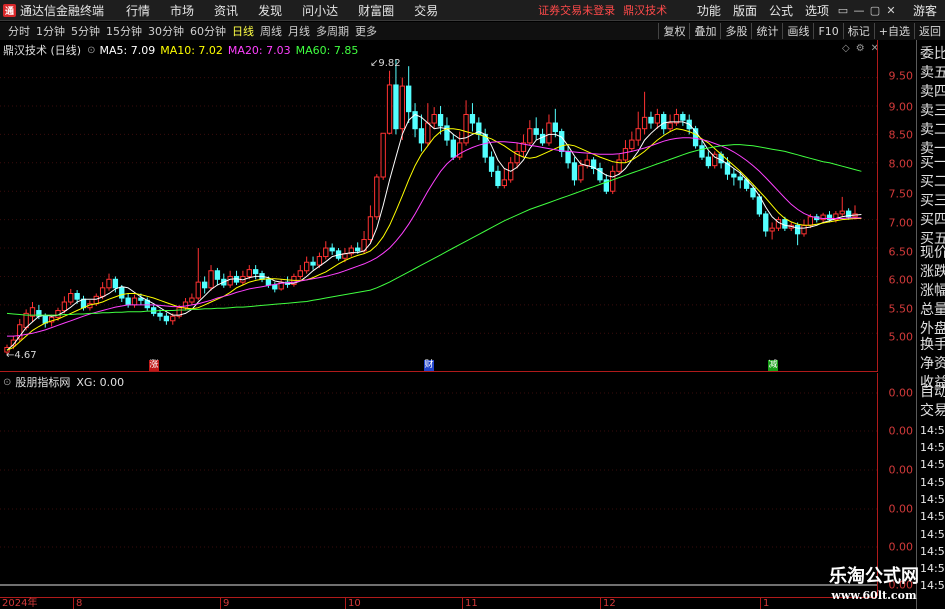 The image size is (945, 609). I want to click on minimize-icon: —, so click(859, 10).